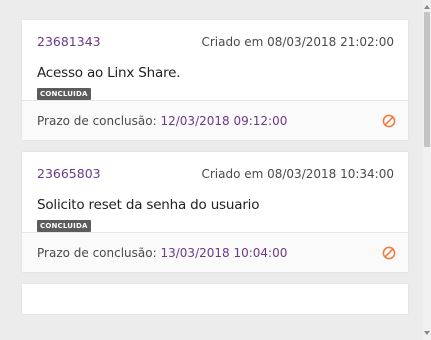  I want to click on scrollbar, so click(427, 170).